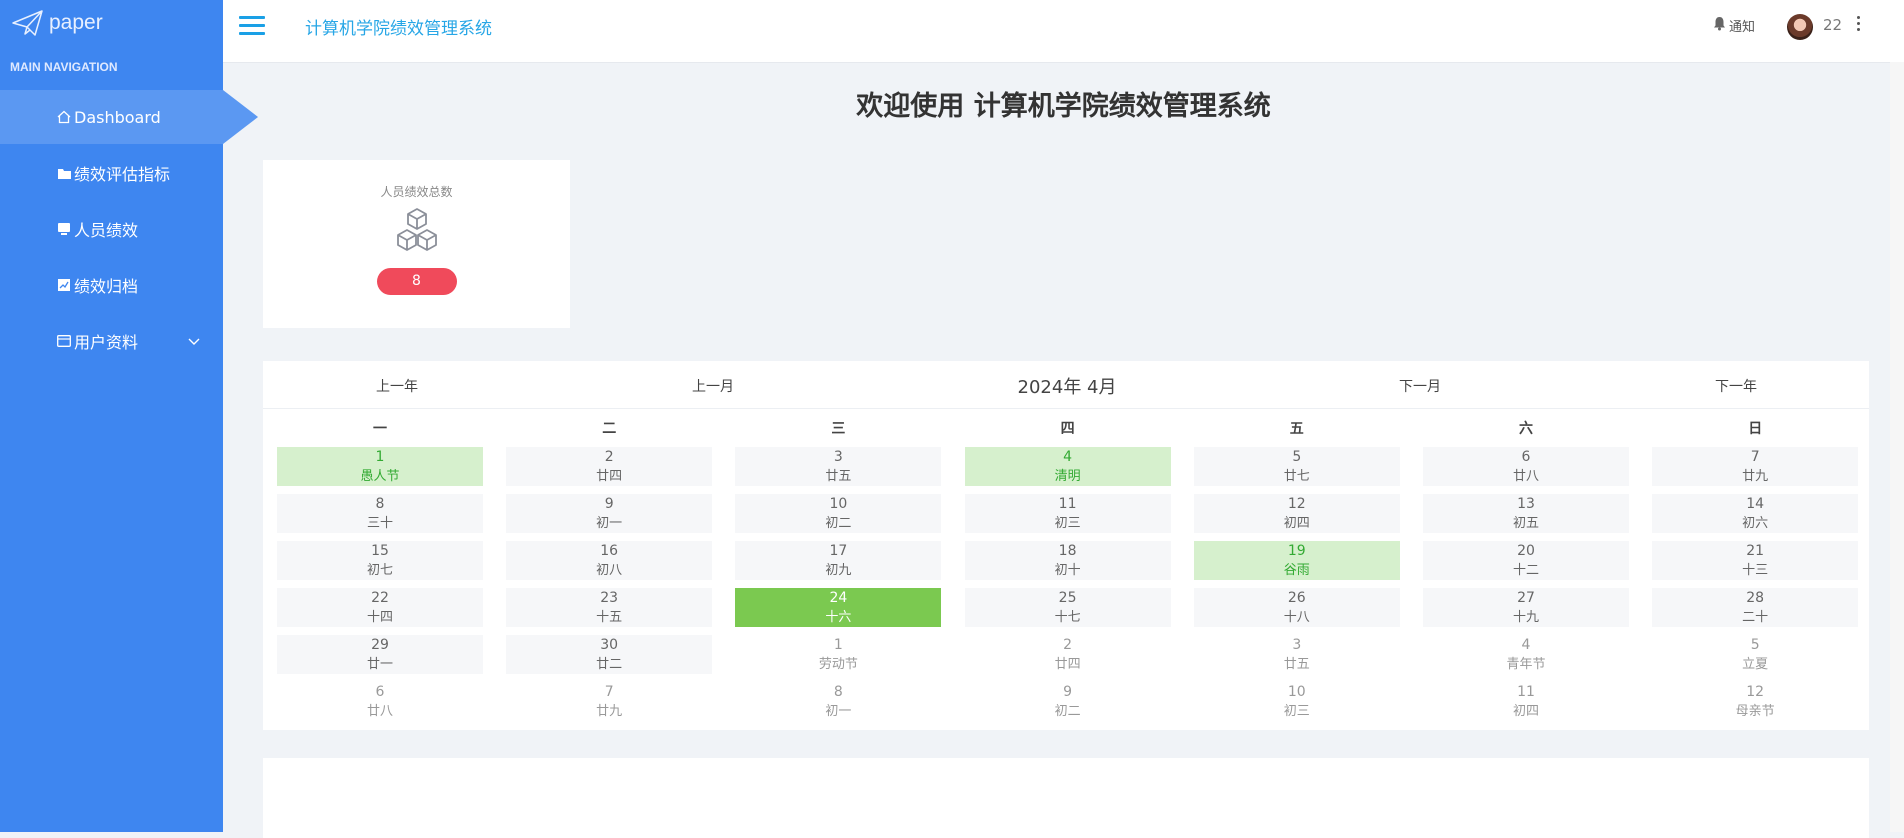 This screenshot has height=838, width=1904. I want to click on day-lunar-label: 初十, so click(1067, 570).